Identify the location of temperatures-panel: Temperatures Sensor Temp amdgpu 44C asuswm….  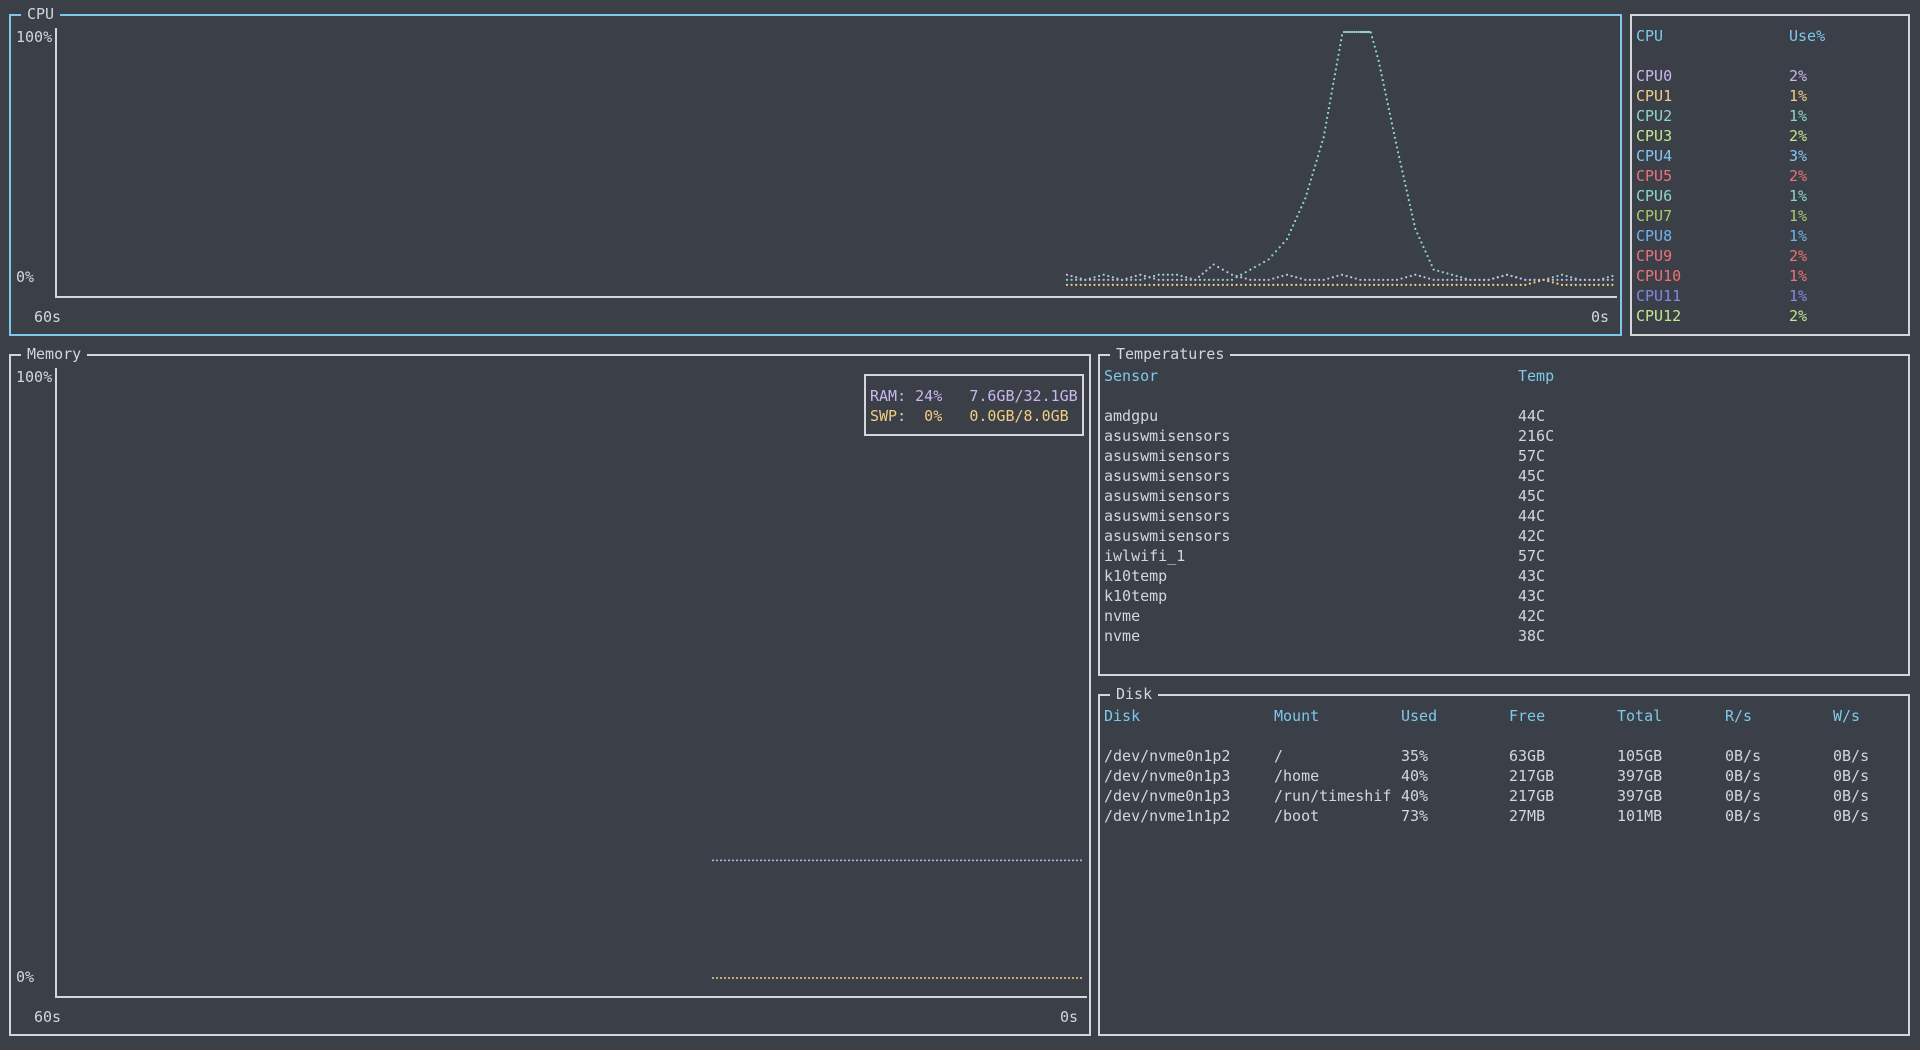
(1504, 510).